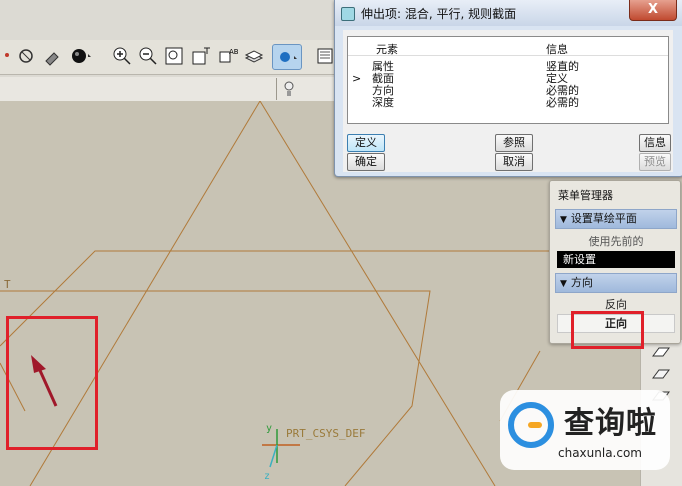  Describe the element at coordinates (52, 383) in the screenshot. I see `highlight-box-arrow` at that location.